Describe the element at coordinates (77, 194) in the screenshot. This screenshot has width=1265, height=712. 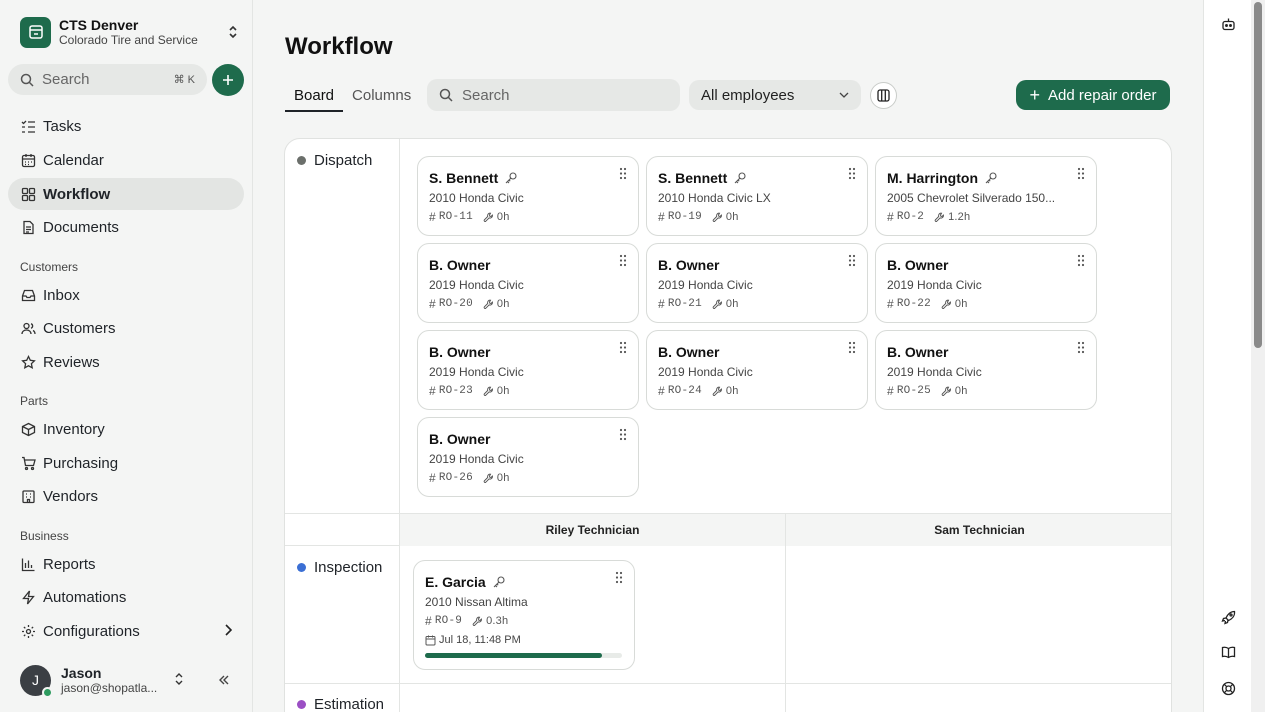
I see `sidebar-item-label: Workflow` at that location.